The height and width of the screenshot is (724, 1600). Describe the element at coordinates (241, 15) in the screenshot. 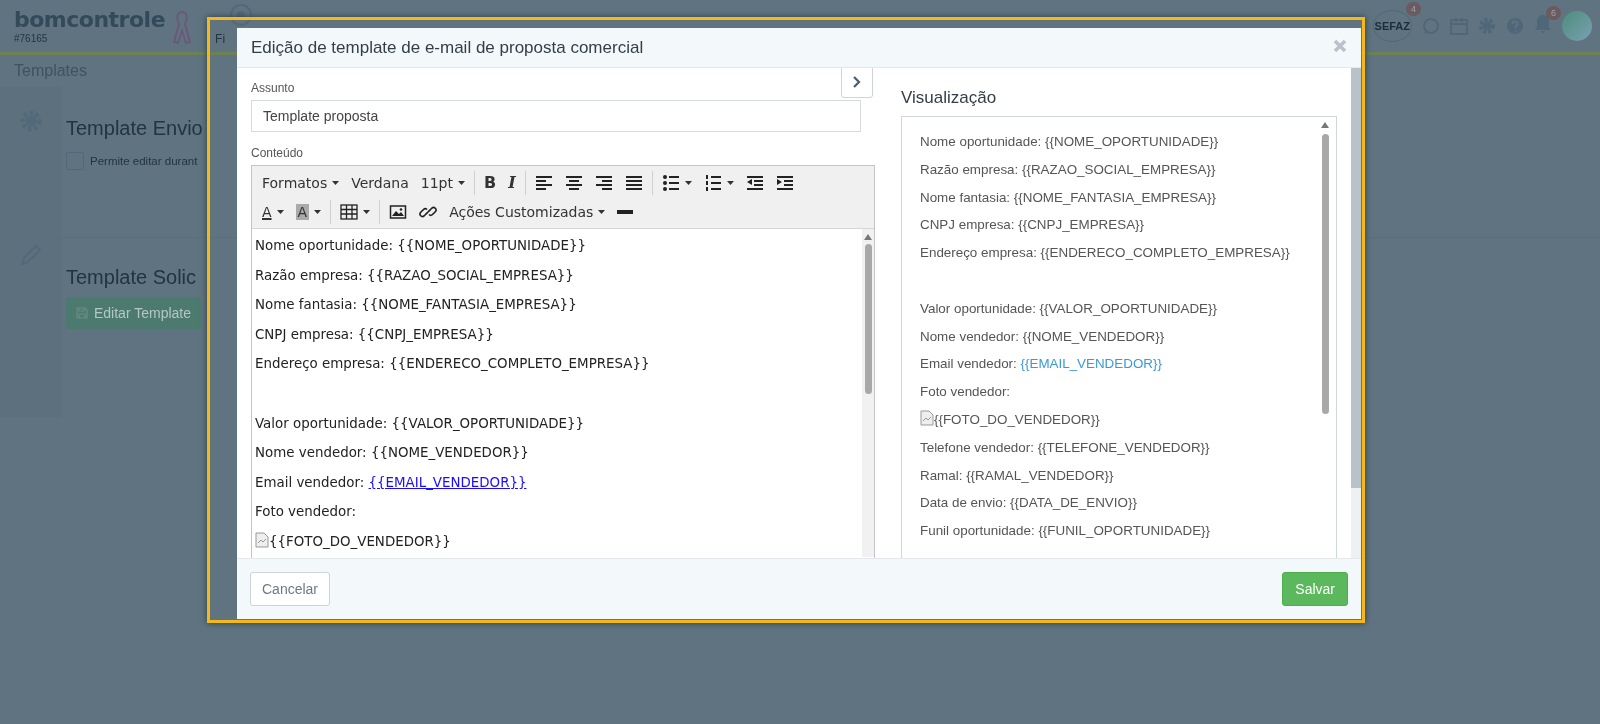

I see `nav-icon` at that location.